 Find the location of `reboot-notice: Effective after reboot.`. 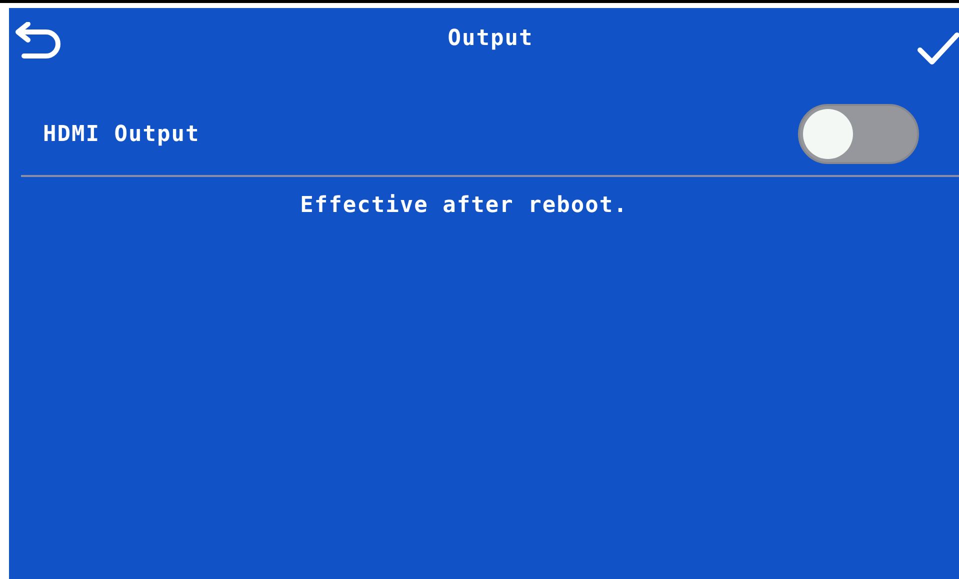

reboot-notice: Effective after reboot. is located at coordinates (464, 205).